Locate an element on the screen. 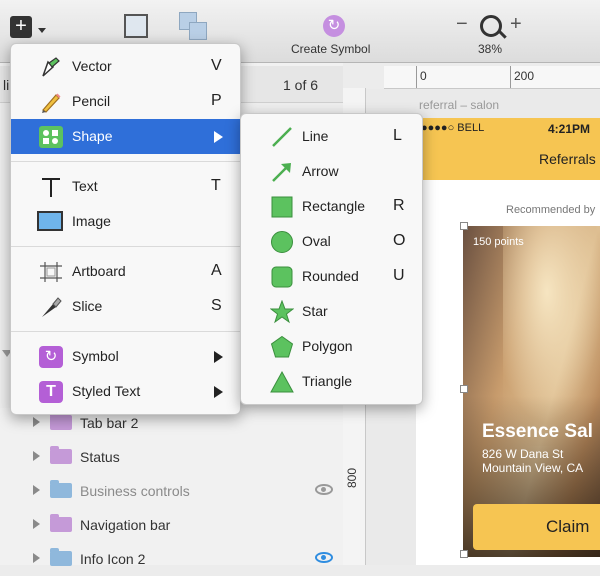  zoom-control: − + 38% is located at coordinates (491, 35).